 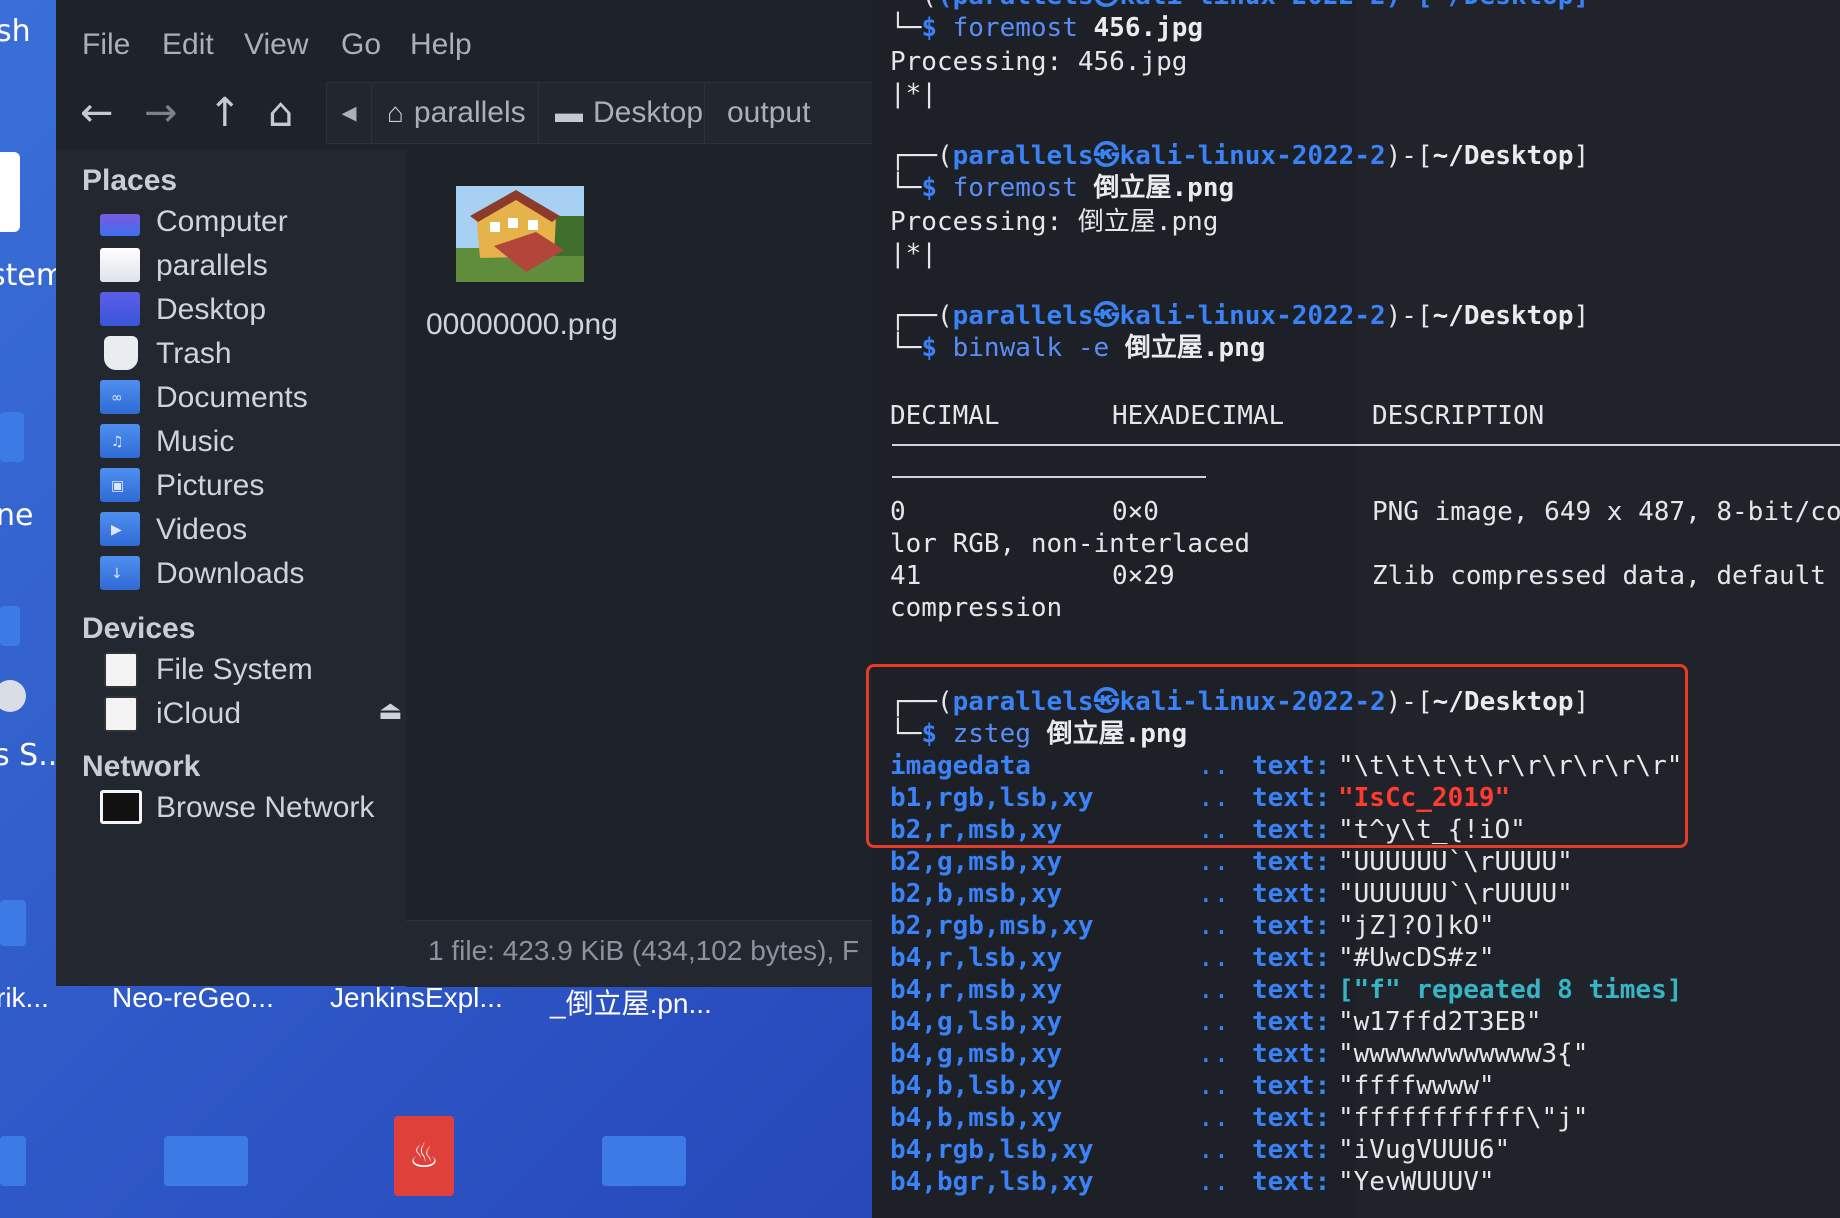 I want to click on sidebar-item-desktop: Desktop, so click(x=250, y=310).